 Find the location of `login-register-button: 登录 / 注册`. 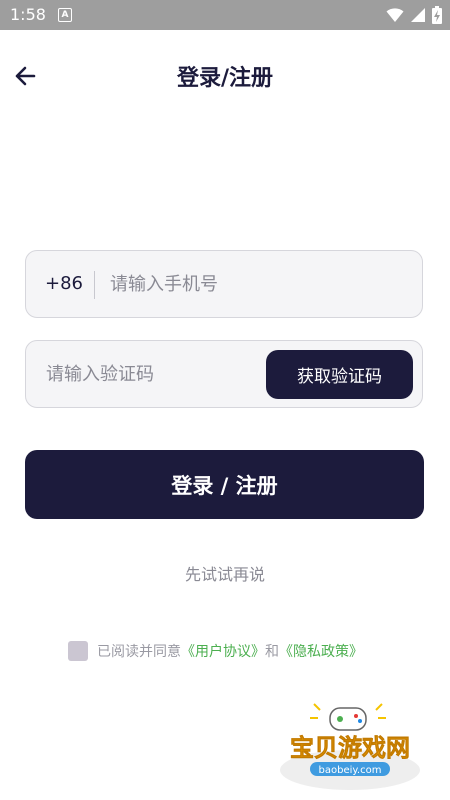

login-register-button: 登录 / 注册 is located at coordinates (224, 484).